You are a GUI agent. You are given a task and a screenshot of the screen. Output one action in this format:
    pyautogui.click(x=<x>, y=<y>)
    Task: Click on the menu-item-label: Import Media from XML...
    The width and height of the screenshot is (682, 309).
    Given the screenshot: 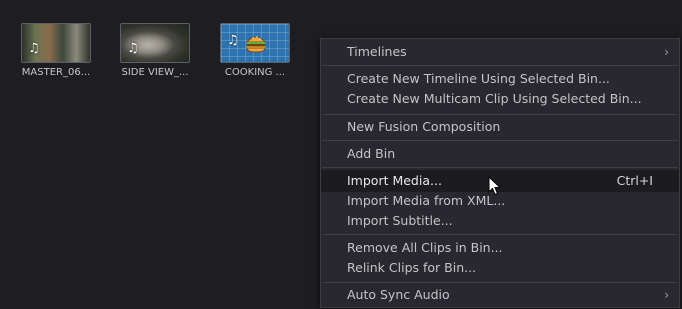 What is the action you would take?
    pyautogui.click(x=426, y=200)
    